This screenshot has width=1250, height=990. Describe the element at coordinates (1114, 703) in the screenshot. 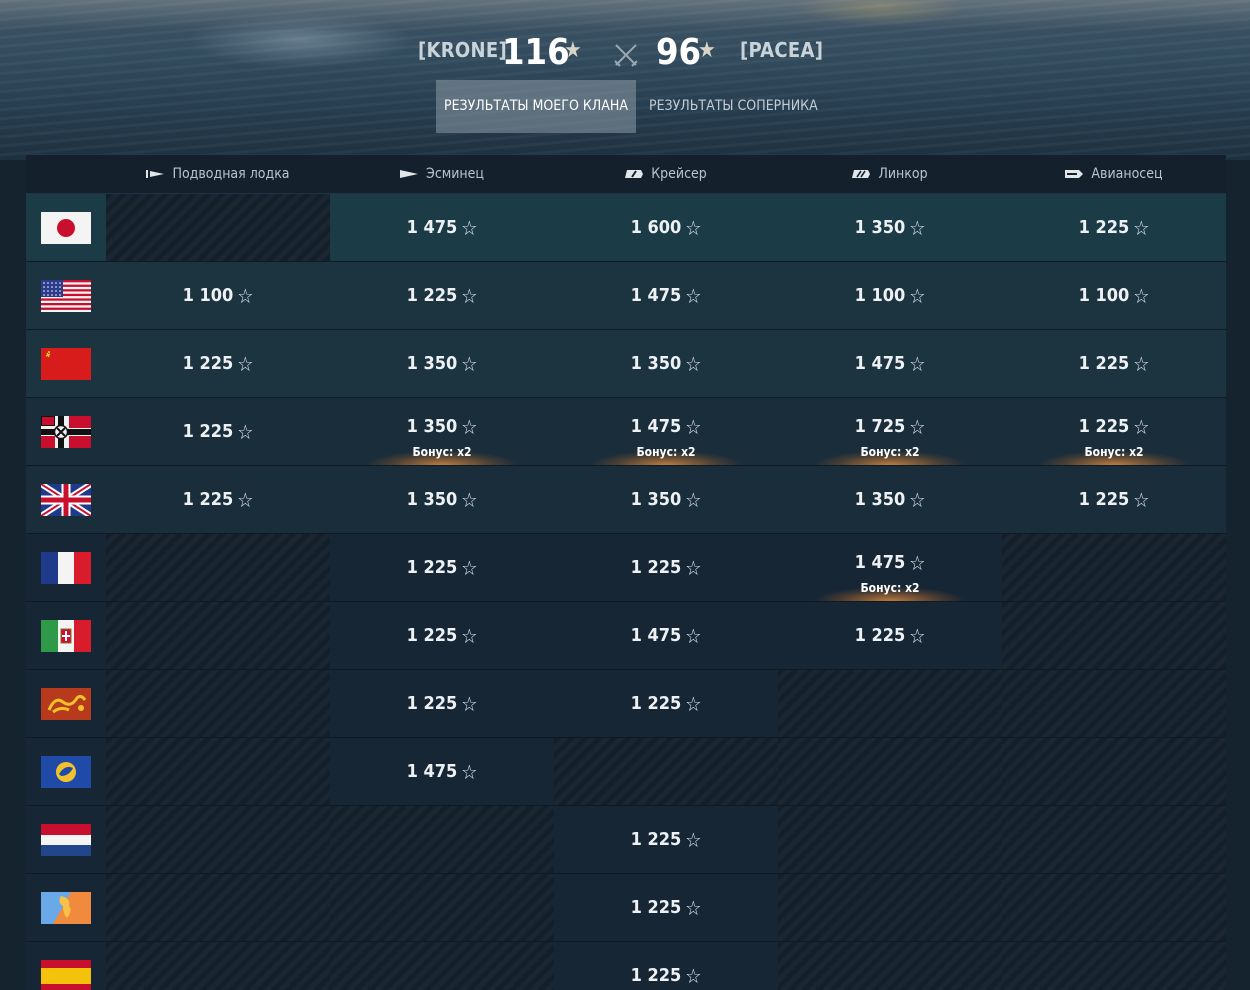

I see `cell-aircraft-carrier` at that location.